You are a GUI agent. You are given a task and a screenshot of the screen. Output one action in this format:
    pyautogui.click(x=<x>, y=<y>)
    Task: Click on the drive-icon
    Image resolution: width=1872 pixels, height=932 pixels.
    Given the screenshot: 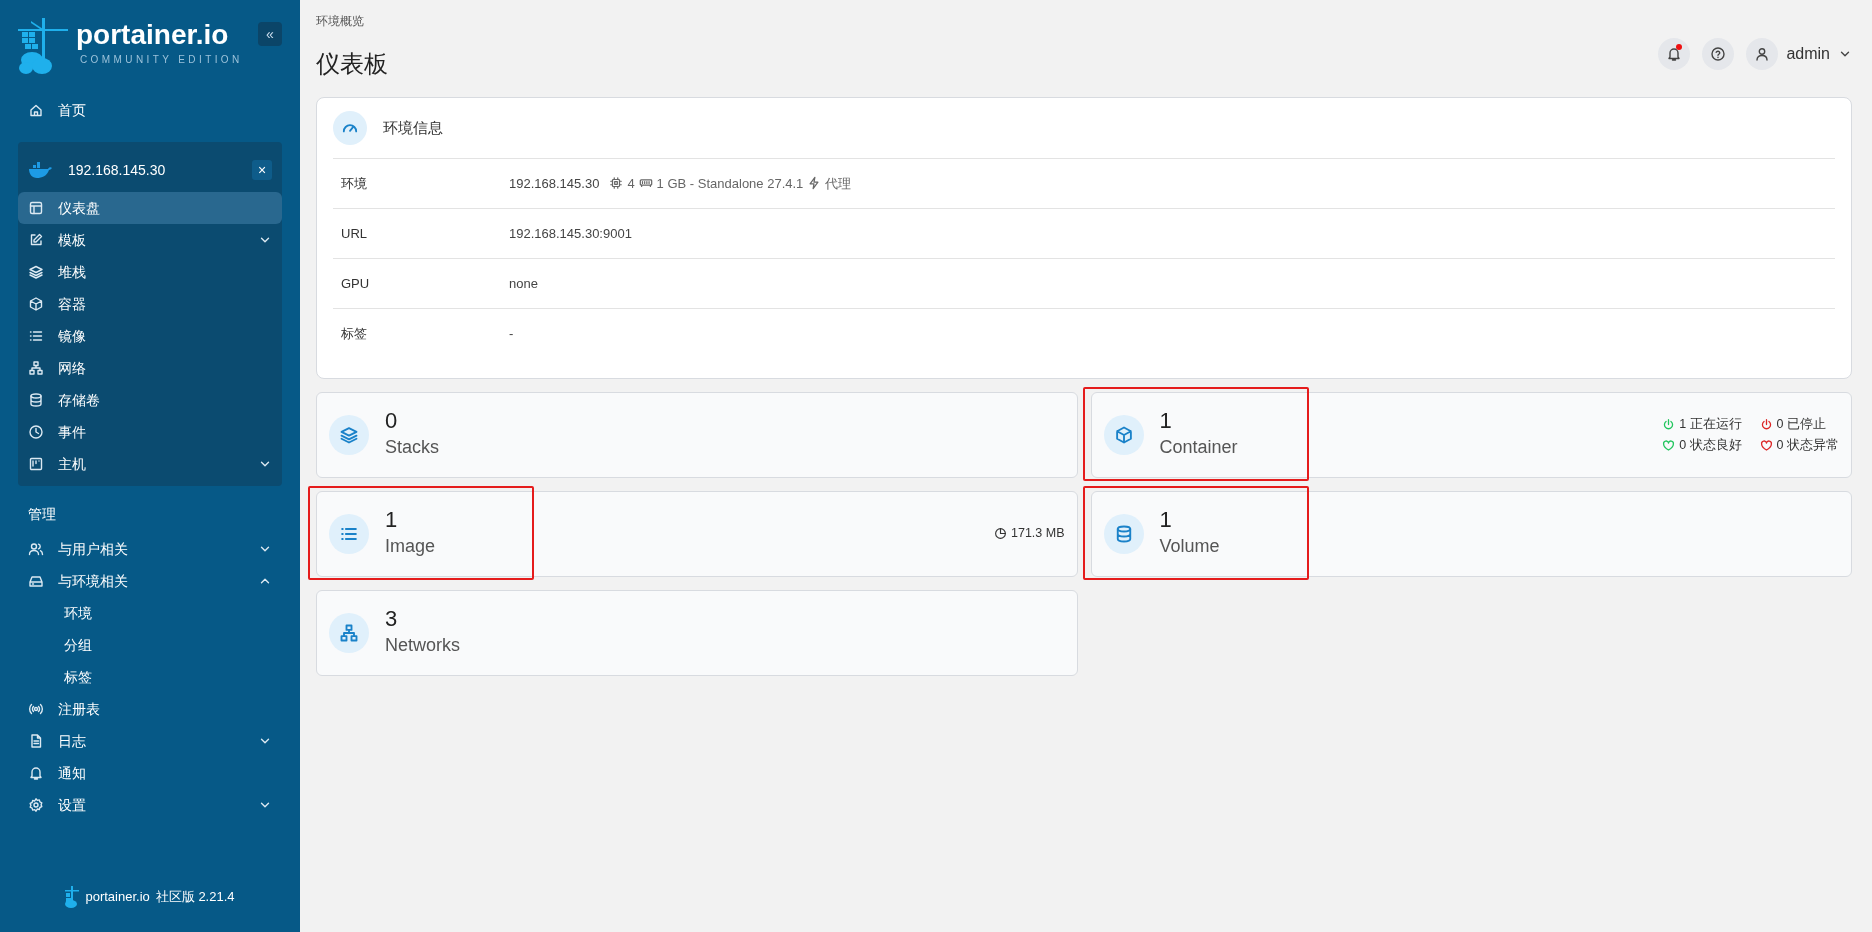 What is the action you would take?
    pyautogui.click(x=36, y=581)
    